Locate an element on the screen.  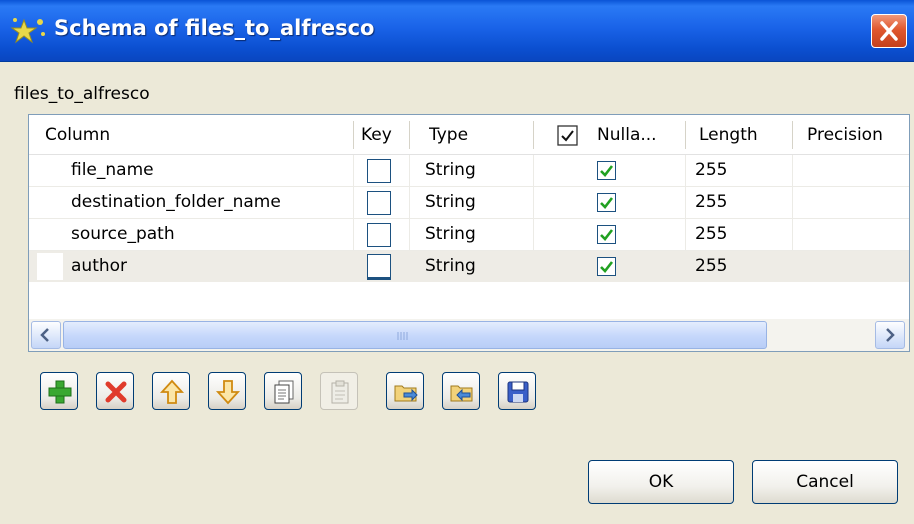
copy-icon is located at coordinates (284, 392).